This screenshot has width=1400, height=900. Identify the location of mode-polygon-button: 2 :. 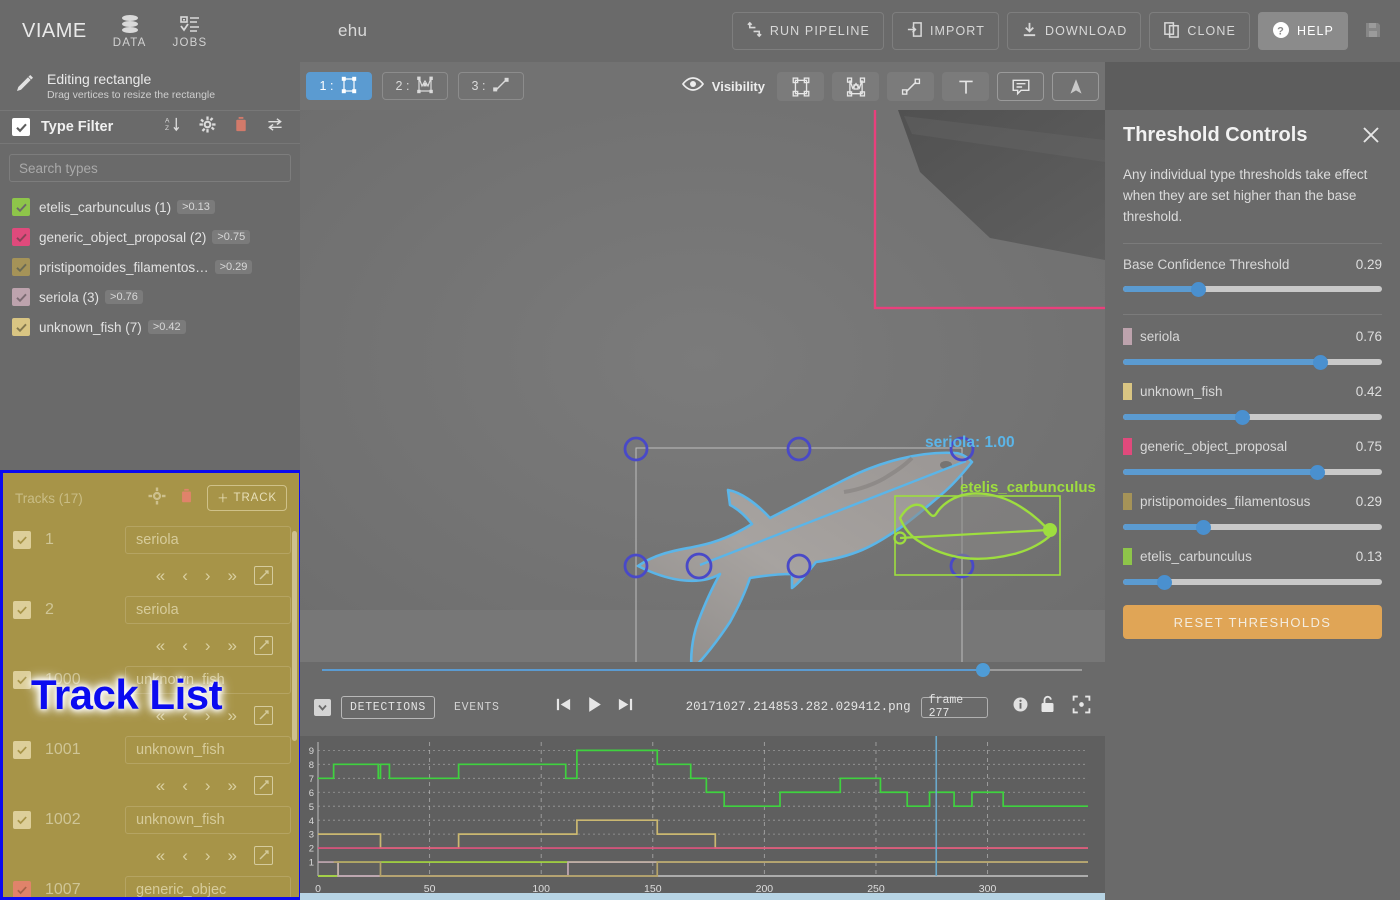
(415, 86).